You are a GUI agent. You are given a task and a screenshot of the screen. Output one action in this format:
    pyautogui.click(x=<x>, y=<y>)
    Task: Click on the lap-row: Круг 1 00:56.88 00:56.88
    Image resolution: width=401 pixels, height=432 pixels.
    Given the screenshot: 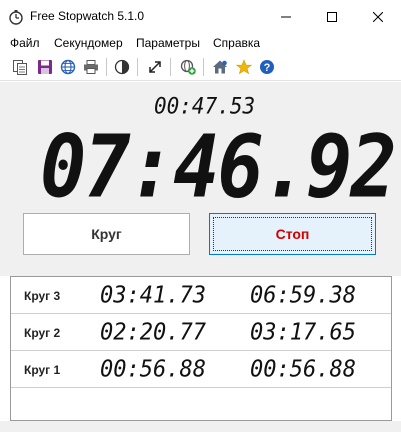 What is the action you would take?
    pyautogui.click(x=201, y=369)
    